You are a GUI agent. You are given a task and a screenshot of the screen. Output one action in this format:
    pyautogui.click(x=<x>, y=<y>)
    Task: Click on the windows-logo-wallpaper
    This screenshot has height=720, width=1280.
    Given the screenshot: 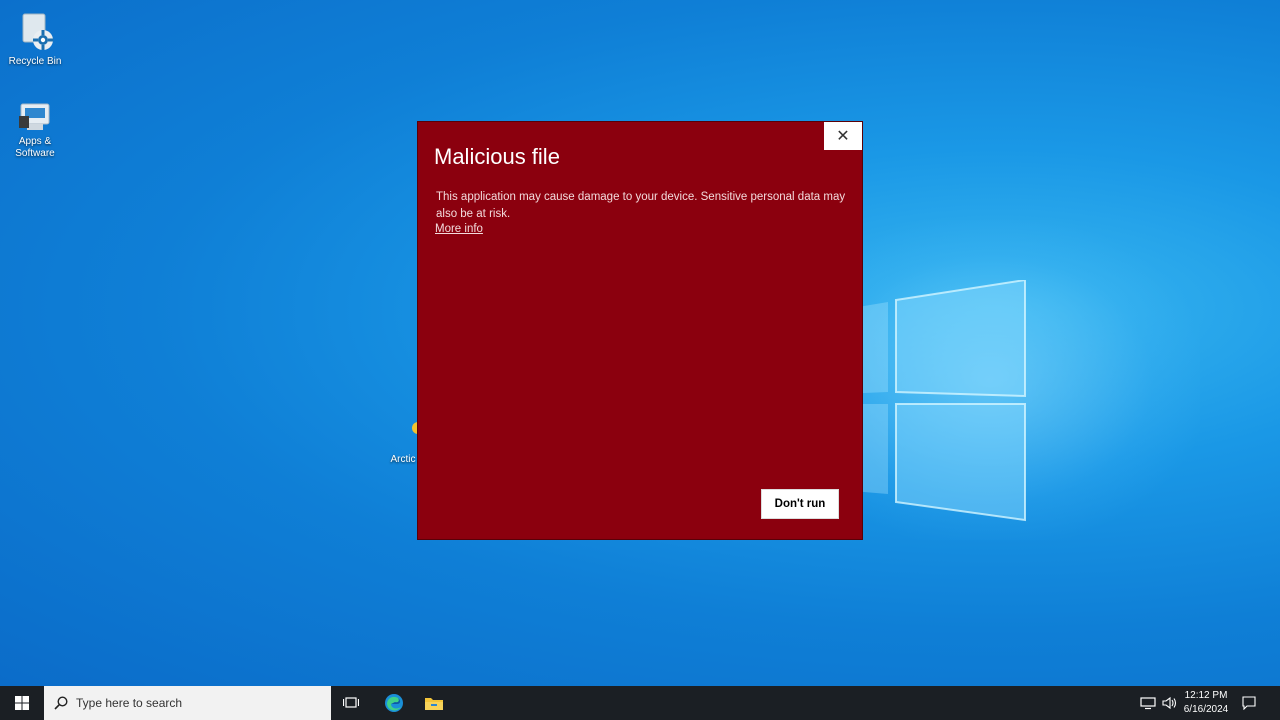 What is the action you would take?
    pyautogui.click(x=933, y=401)
    